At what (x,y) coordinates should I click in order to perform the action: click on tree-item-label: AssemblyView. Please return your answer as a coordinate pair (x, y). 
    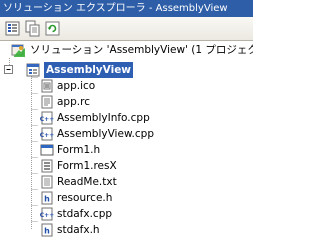
    Looking at the image, I should click on (89, 70).